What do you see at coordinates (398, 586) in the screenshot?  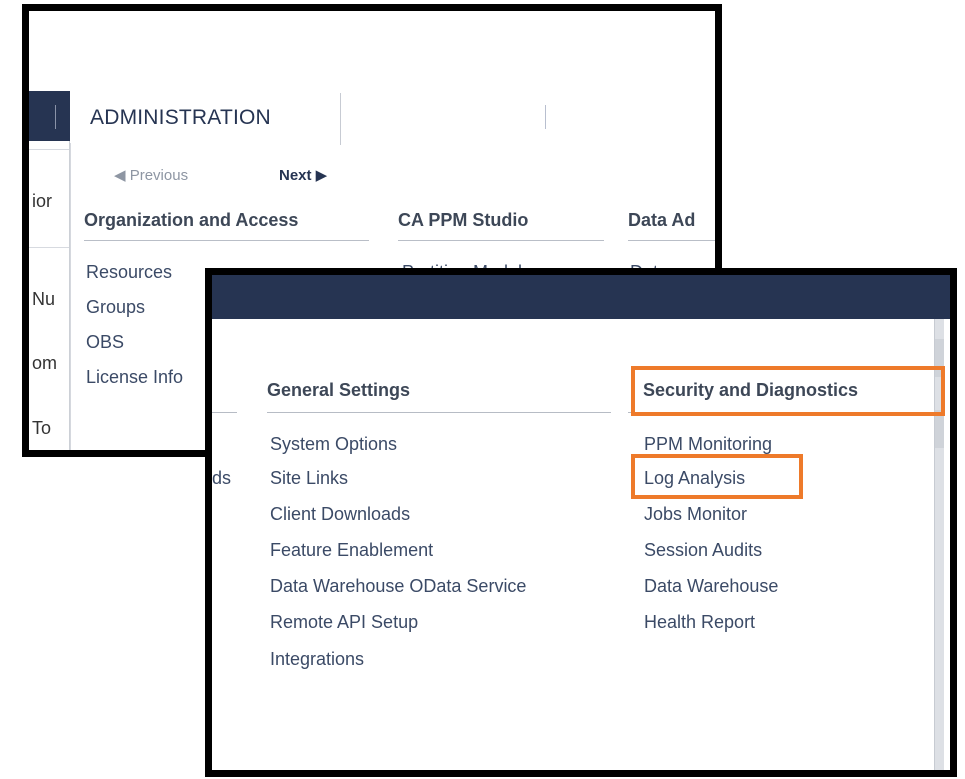 I see `menu-link-data-warehouse-odata-service: Data Warehouse OData Service` at bounding box center [398, 586].